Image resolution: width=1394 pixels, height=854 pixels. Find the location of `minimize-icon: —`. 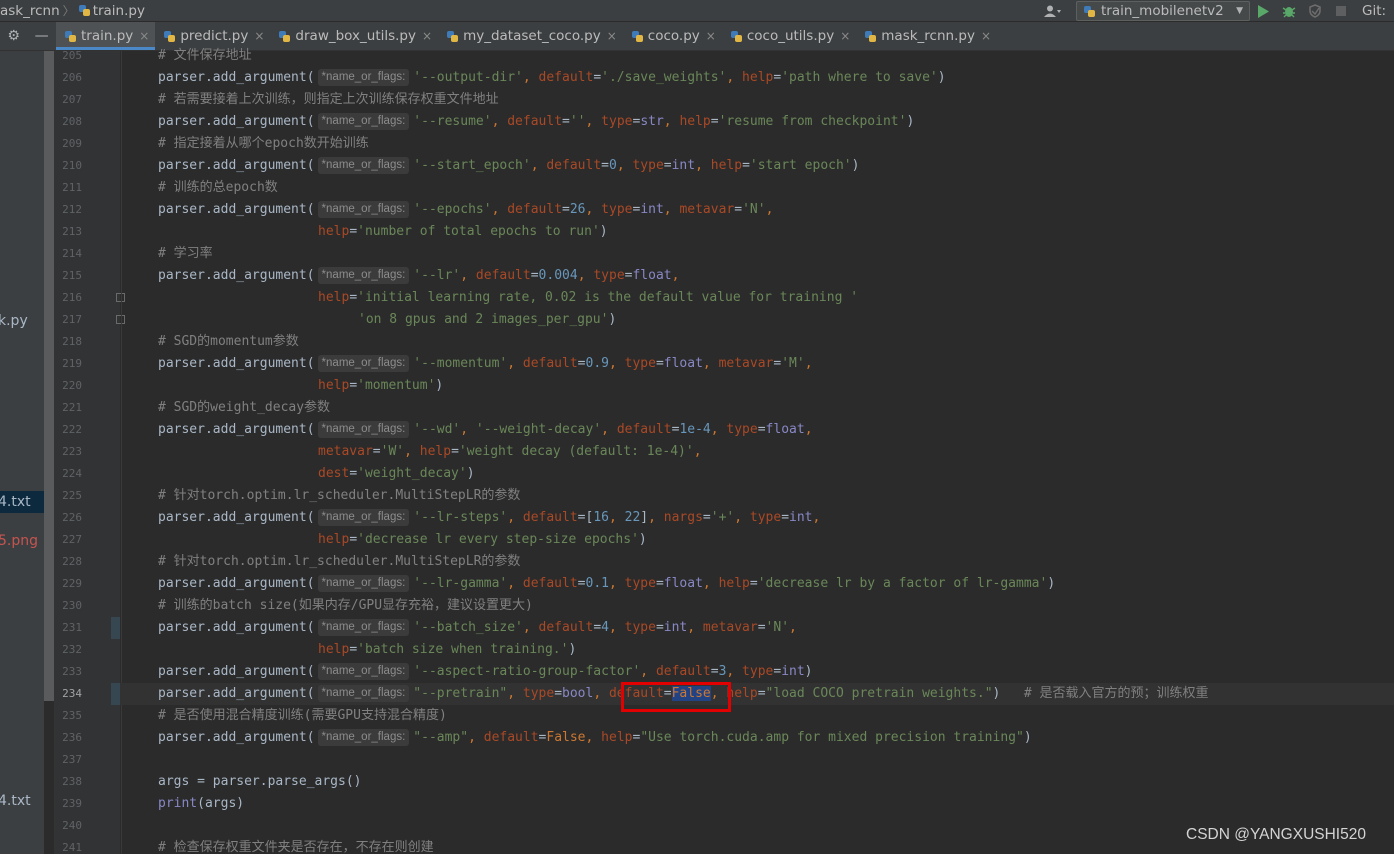

minimize-icon: — is located at coordinates (42, 36).